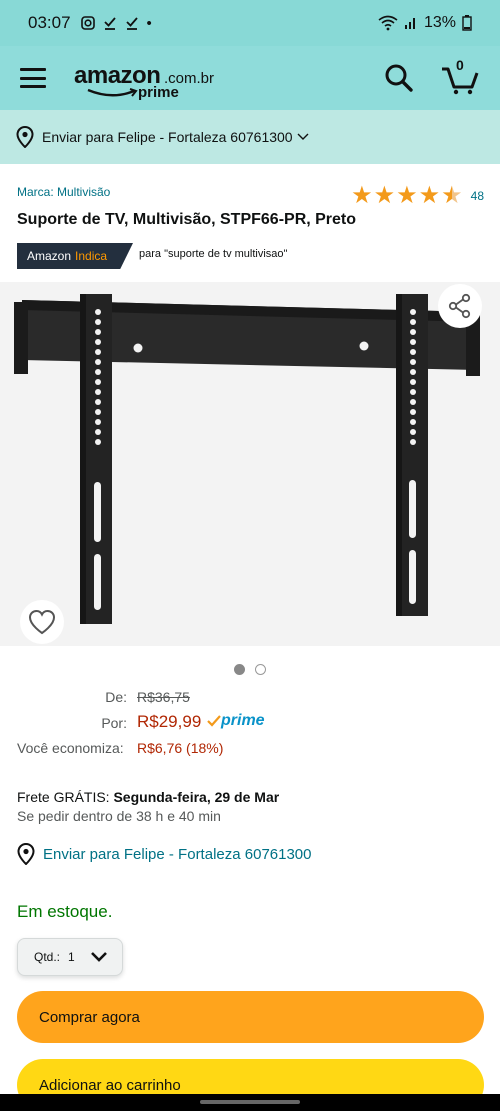 This screenshot has width=500, height=1111. Describe the element at coordinates (91, 256) in the screenshot. I see `badge-indica-text: Indica` at that location.